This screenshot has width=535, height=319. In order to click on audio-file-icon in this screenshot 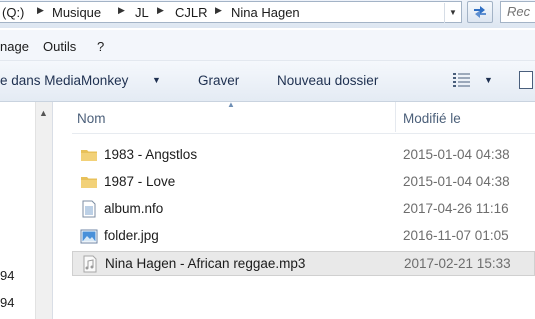, I will do `click(90, 264)`.